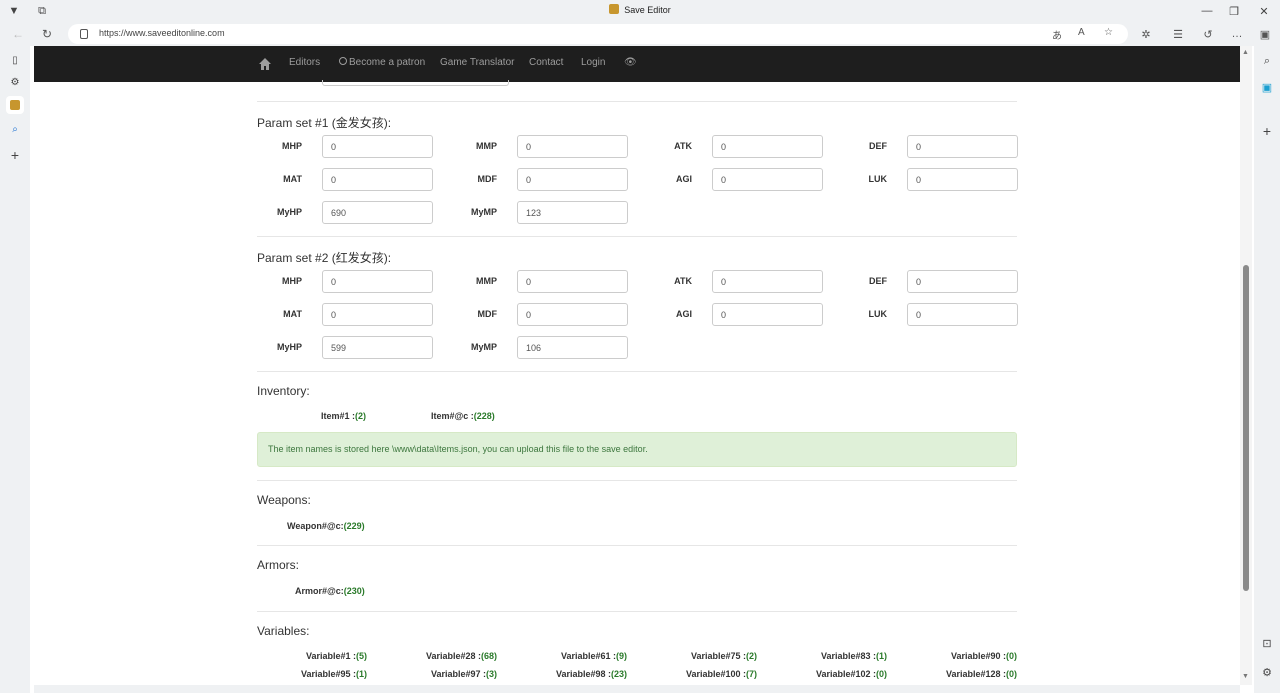  What do you see at coordinates (477, 62) in the screenshot?
I see `nav-game-translator: Game Translator` at bounding box center [477, 62].